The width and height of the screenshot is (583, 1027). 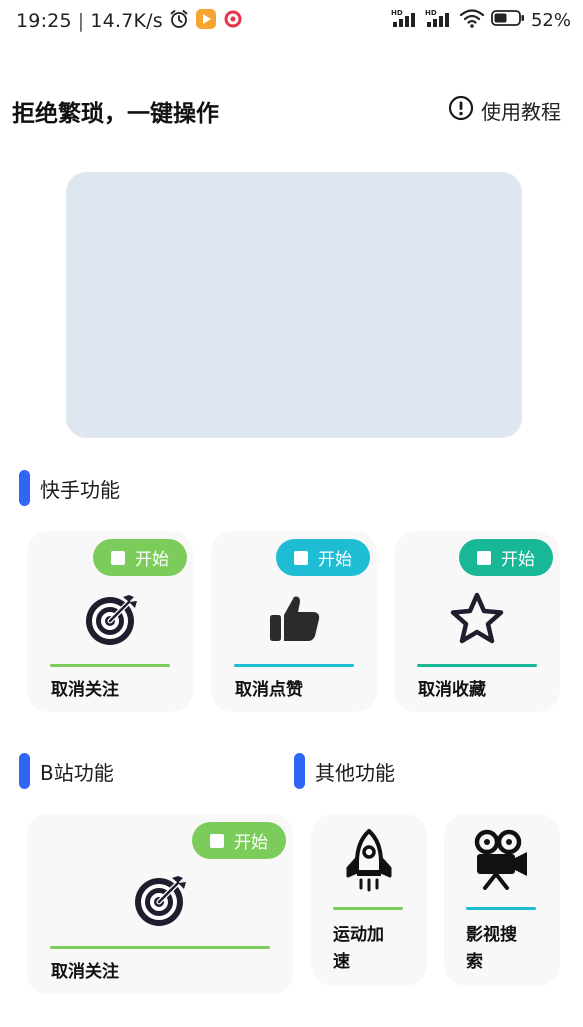 What do you see at coordinates (80, 489) in the screenshot?
I see `section-title: 快手功能` at bounding box center [80, 489].